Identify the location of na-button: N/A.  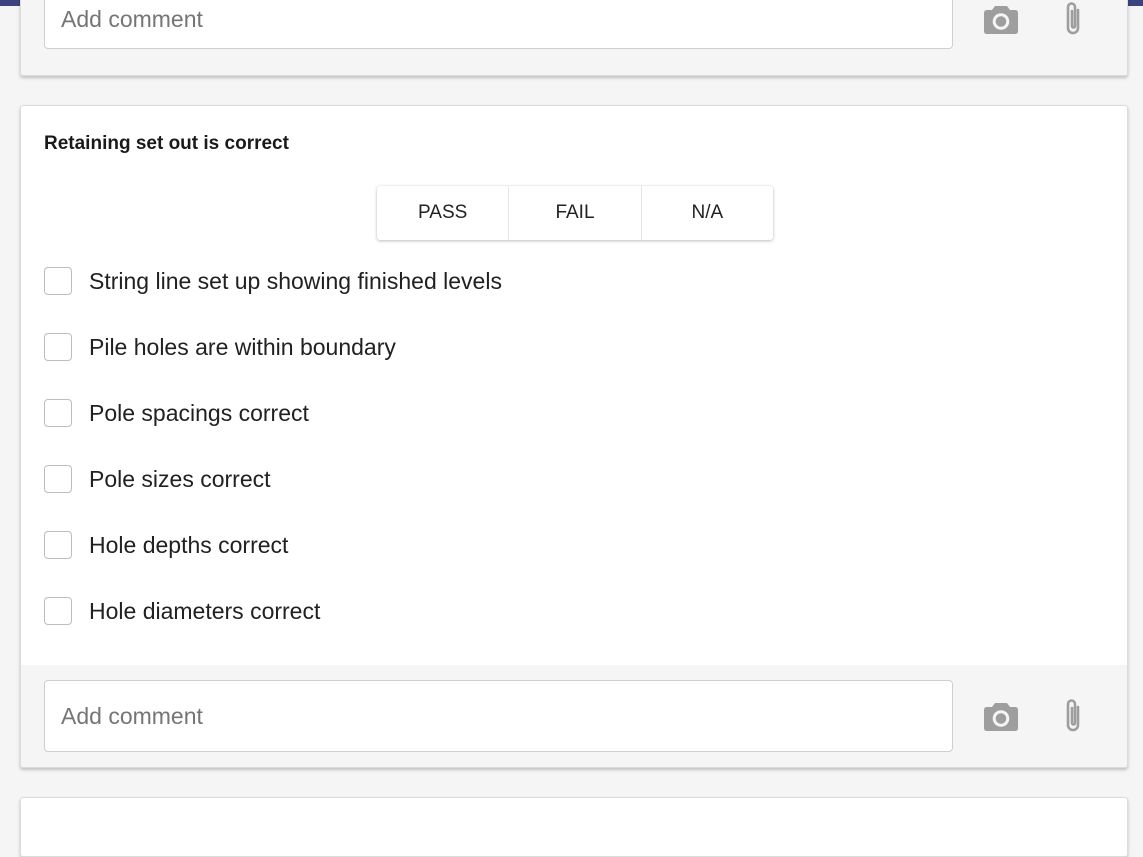
(707, 213).